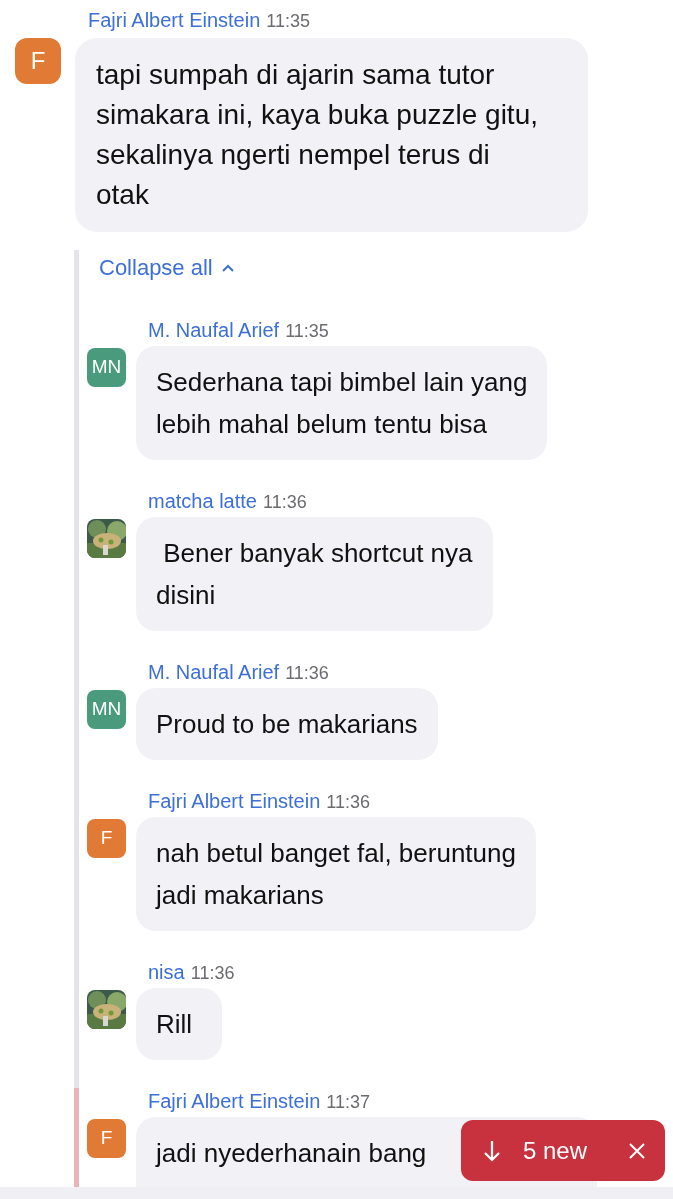 The width and height of the screenshot is (673, 1199). I want to click on message-bubble: Proud to be makarians, so click(287, 724).